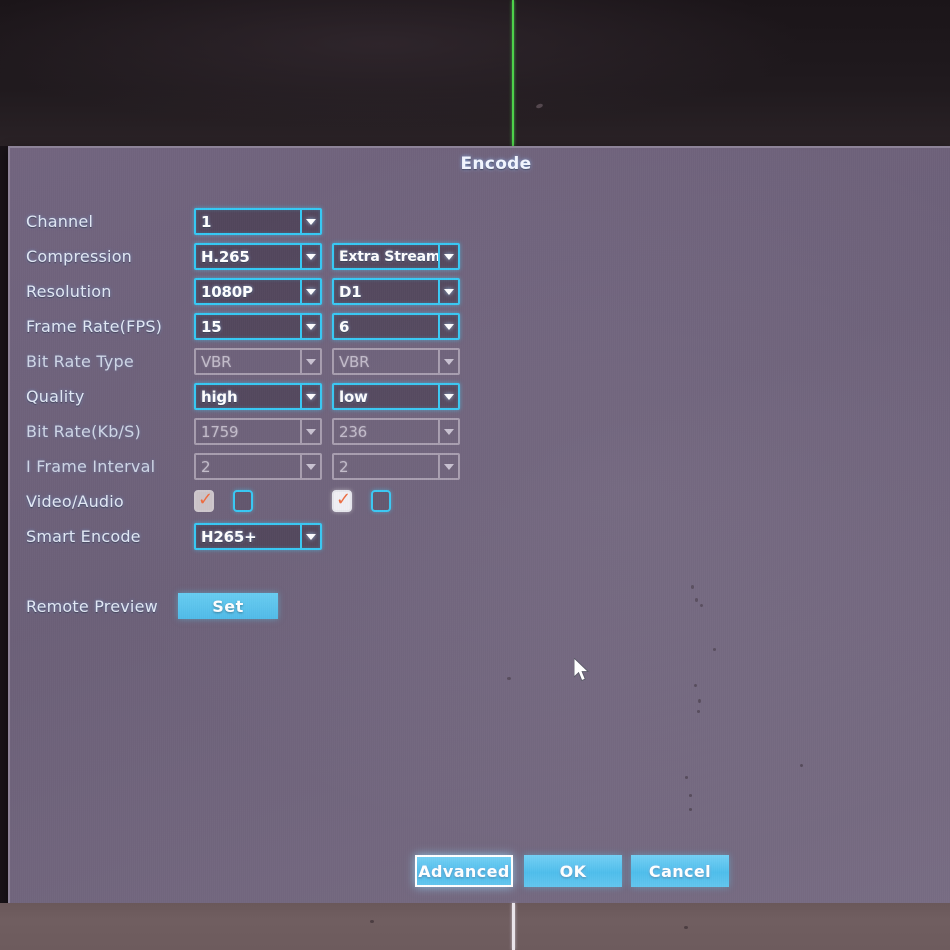 The image size is (950, 950). What do you see at coordinates (229, 536) in the screenshot?
I see `smart-encode-value: H265+` at bounding box center [229, 536].